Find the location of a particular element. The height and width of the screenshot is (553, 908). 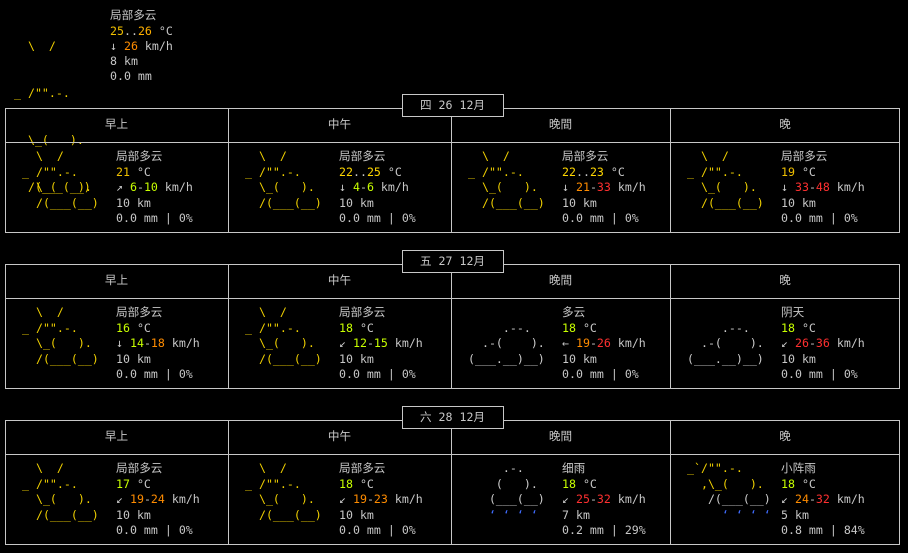

slot-wind: ↙ 19-23 km/h is located at coordinates (381, 499).